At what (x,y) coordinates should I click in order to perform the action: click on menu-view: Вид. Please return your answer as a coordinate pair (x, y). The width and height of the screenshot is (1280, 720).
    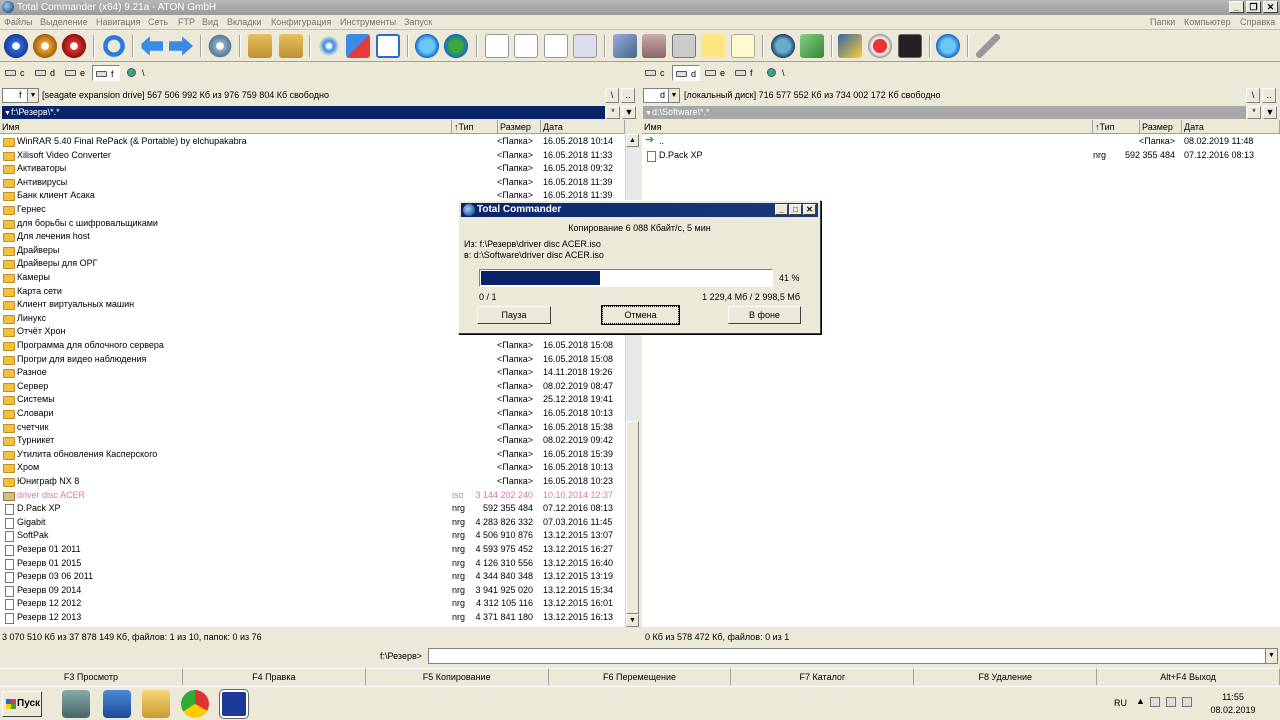
    Looking at the image, I should click on (210, 22).